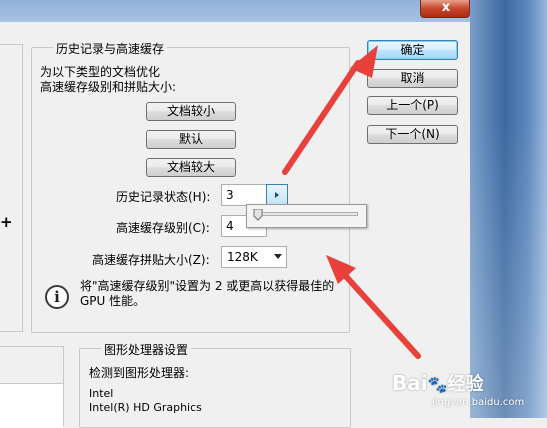 This screenshot has width=547, height=428. Describe the element at coordinates (478, 402) in the screenshot. I see `watermark-url: jingyan.baidu.com` at that location.